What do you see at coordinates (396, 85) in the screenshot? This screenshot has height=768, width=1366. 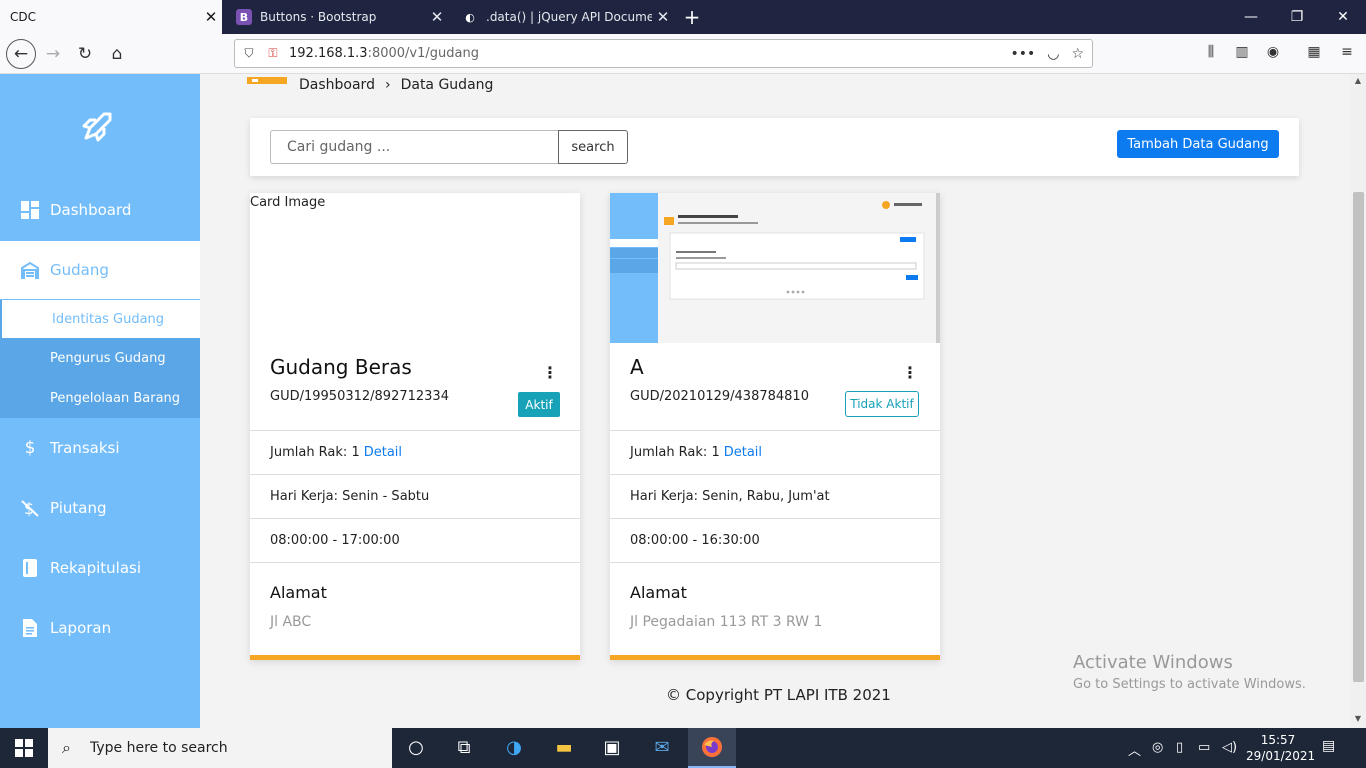 I see `breadcrumb: Dashboard › Data Gudang` at bounding box center [396, 85].